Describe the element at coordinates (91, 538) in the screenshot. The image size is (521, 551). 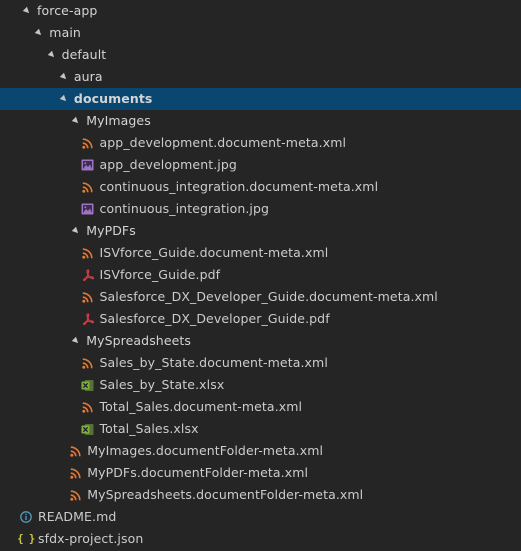
I see `tree-item-label: sfdx-project.json` at that location.